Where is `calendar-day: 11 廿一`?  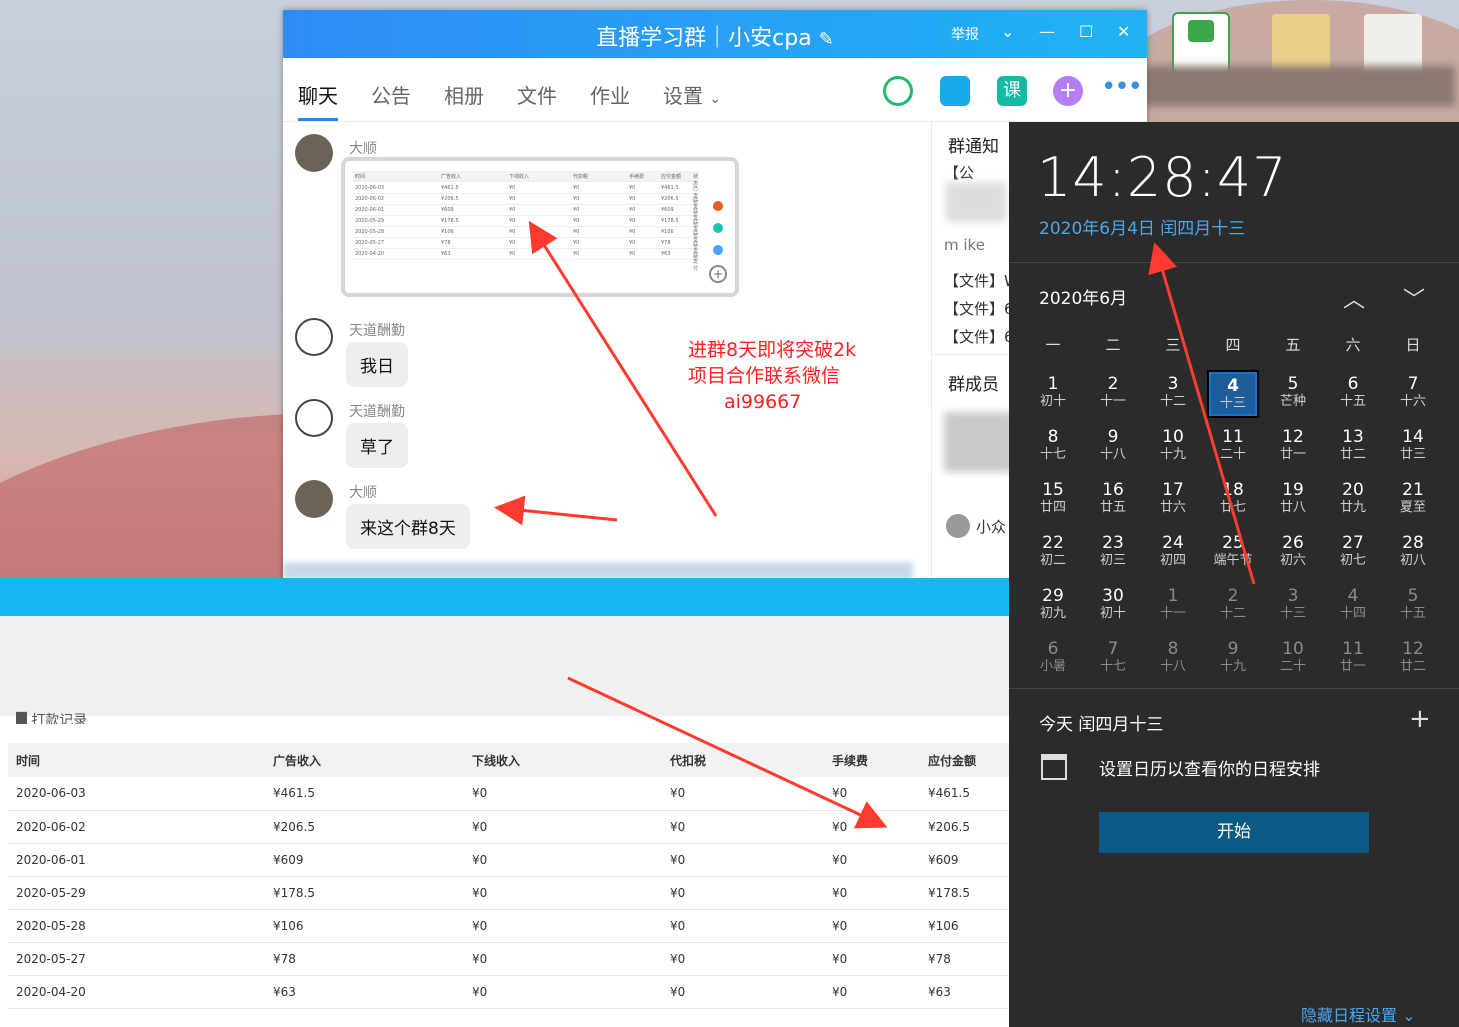 calendar-day: 11 廿一 is located at coordinates (1353, 659).